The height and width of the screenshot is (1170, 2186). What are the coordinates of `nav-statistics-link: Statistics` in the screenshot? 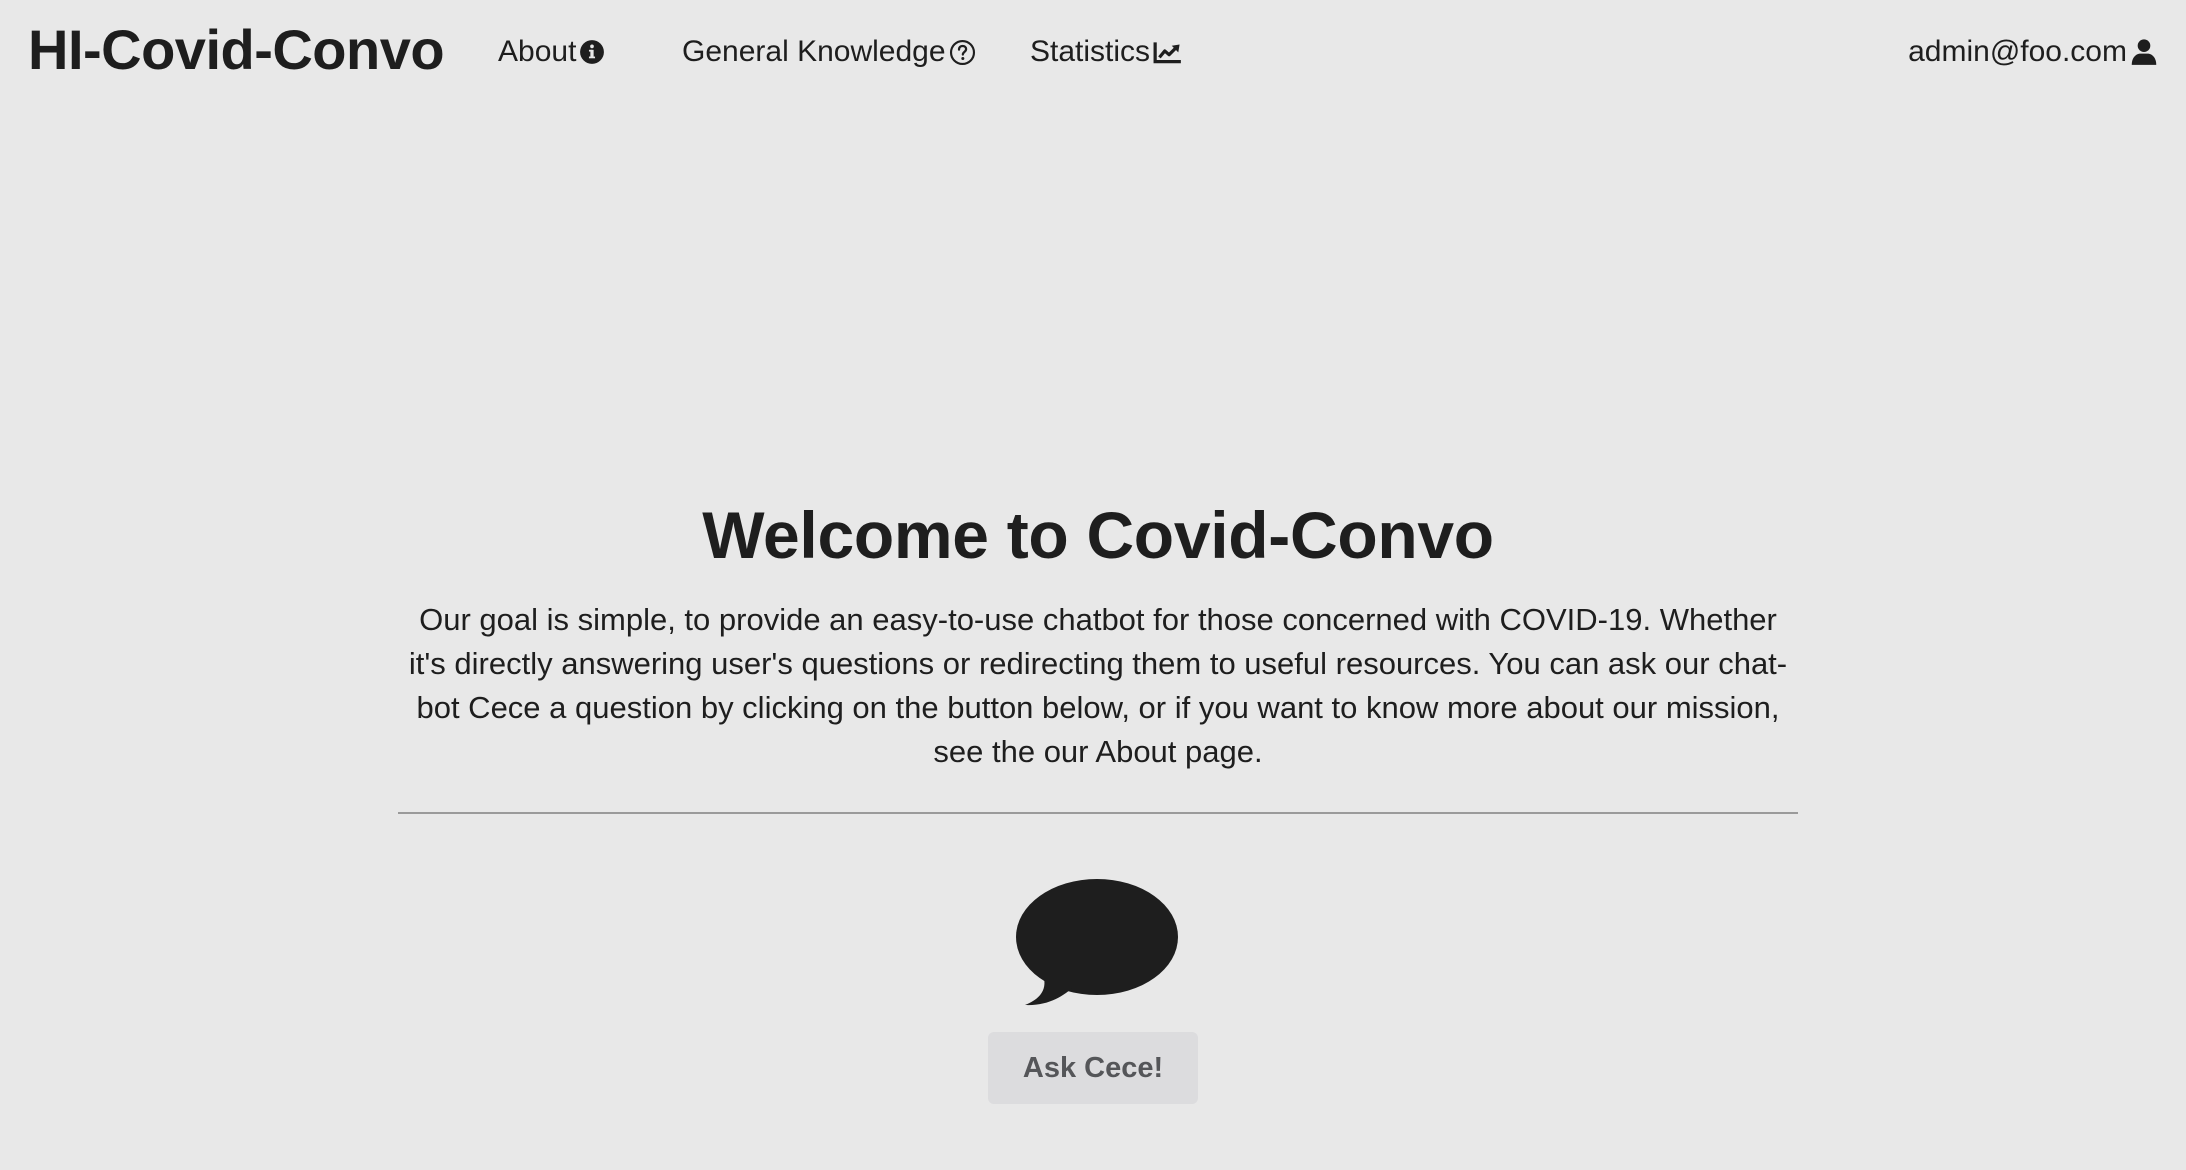 It's located at (1106, 52).